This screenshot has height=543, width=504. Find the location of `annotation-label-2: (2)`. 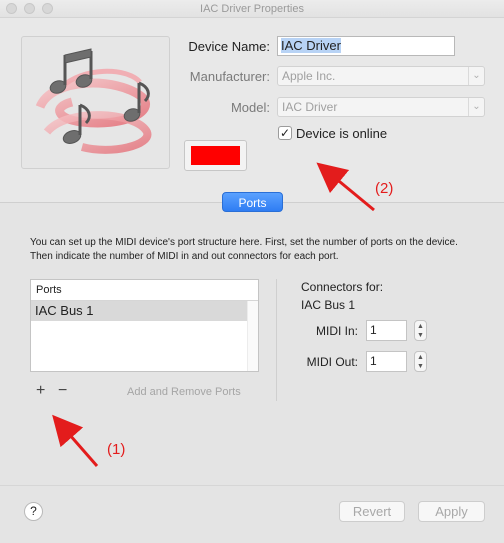

annotation-label-2: (2) is located at coordinates (384, 188).